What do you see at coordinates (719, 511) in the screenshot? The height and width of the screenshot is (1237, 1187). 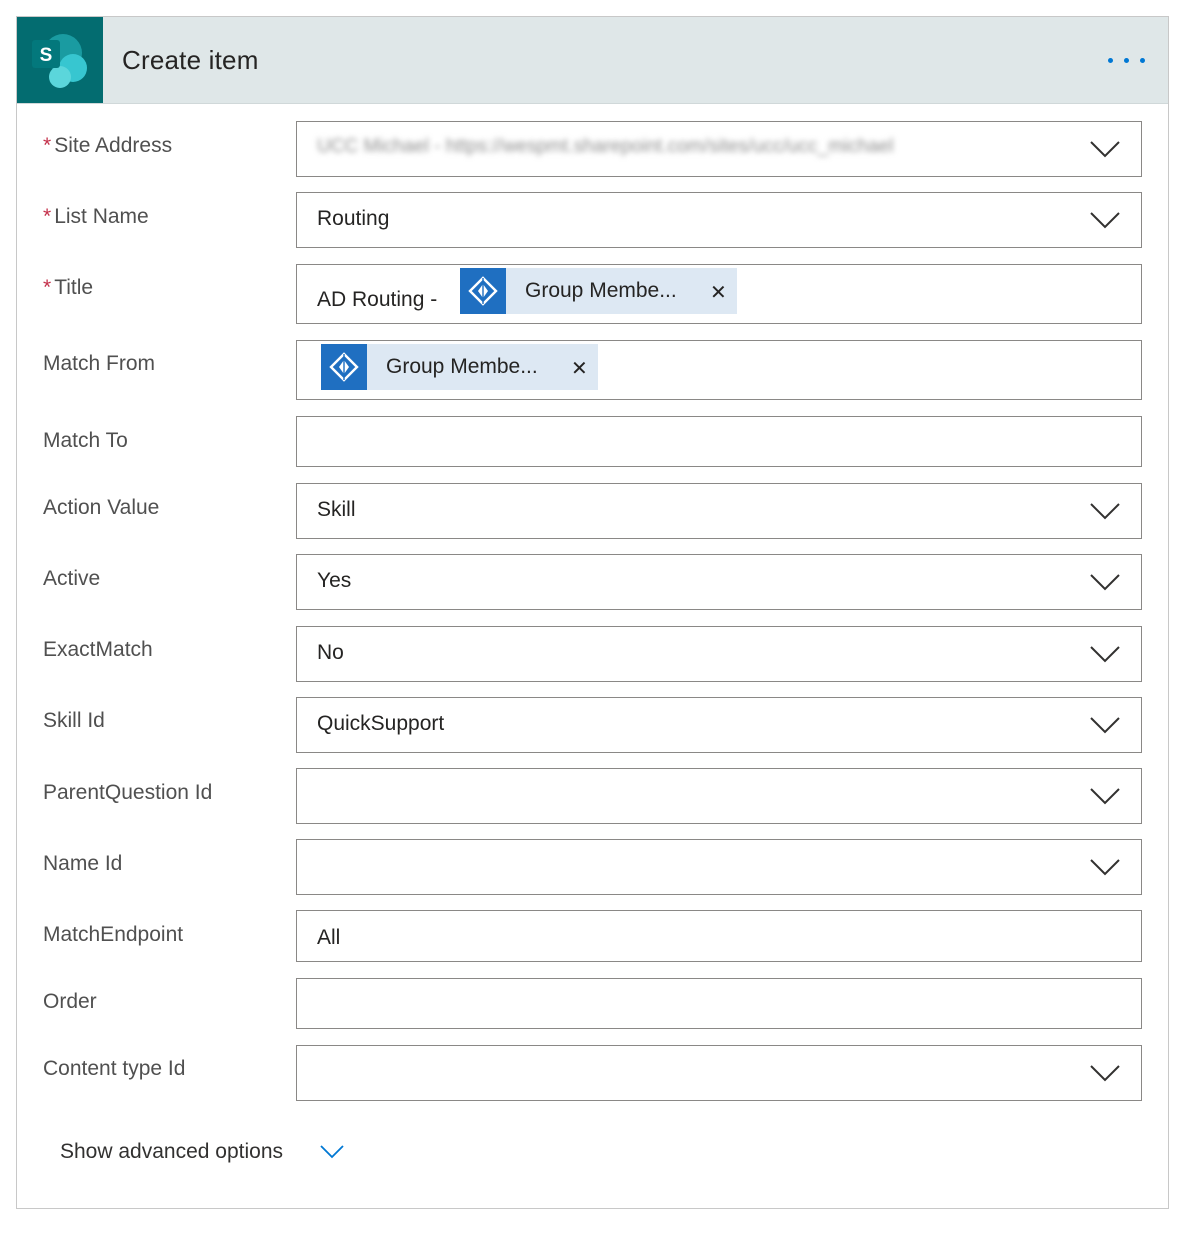 I see `action-value-dropdown: Skill` at bounding box center [719, 511].